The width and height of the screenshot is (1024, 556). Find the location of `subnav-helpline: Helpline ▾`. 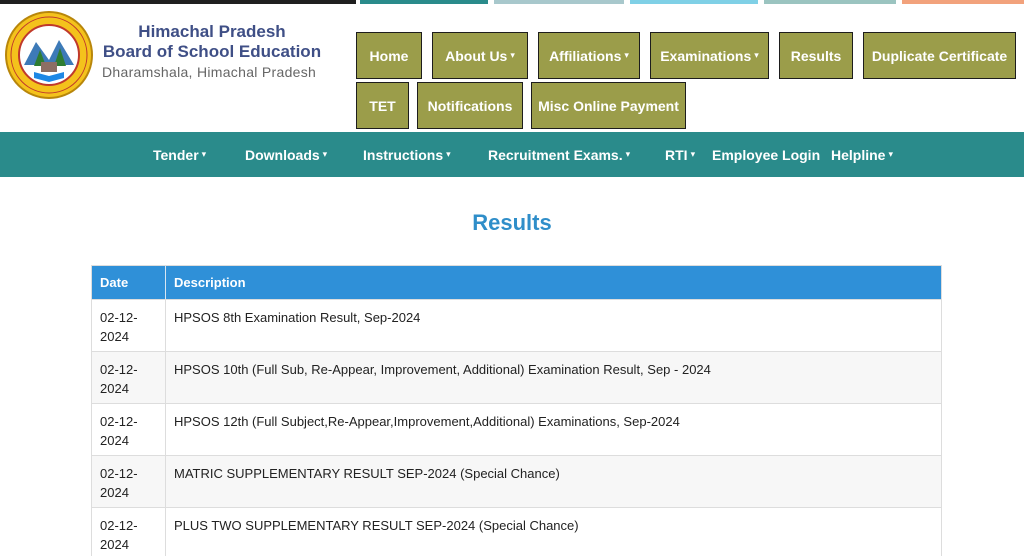

subnav-helpline: Helpline ▾ is located at coordinates (862, 154).